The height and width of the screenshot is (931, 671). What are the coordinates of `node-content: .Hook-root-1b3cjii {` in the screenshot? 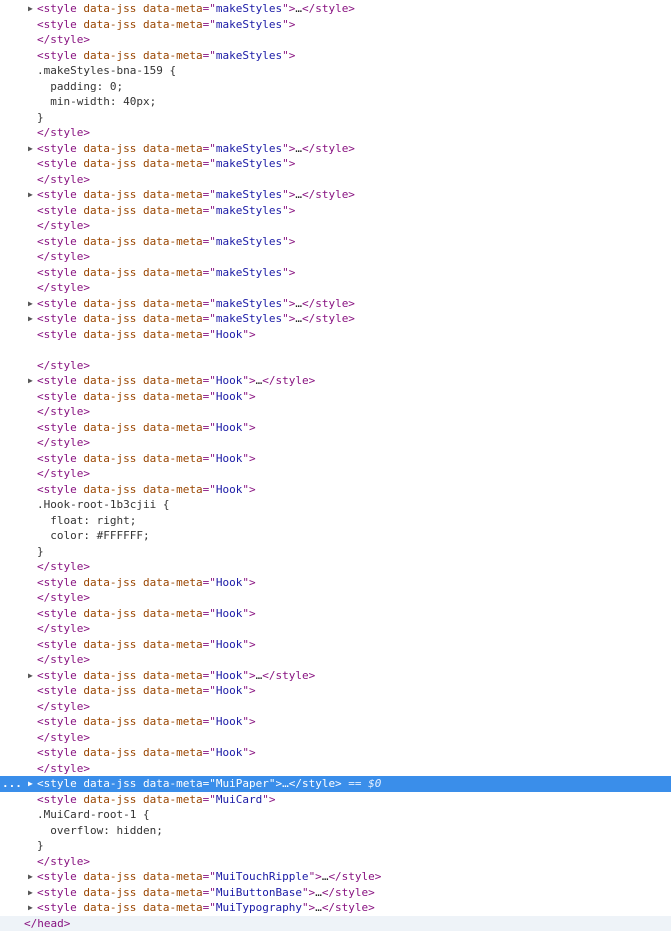 It's located at (103, 505).